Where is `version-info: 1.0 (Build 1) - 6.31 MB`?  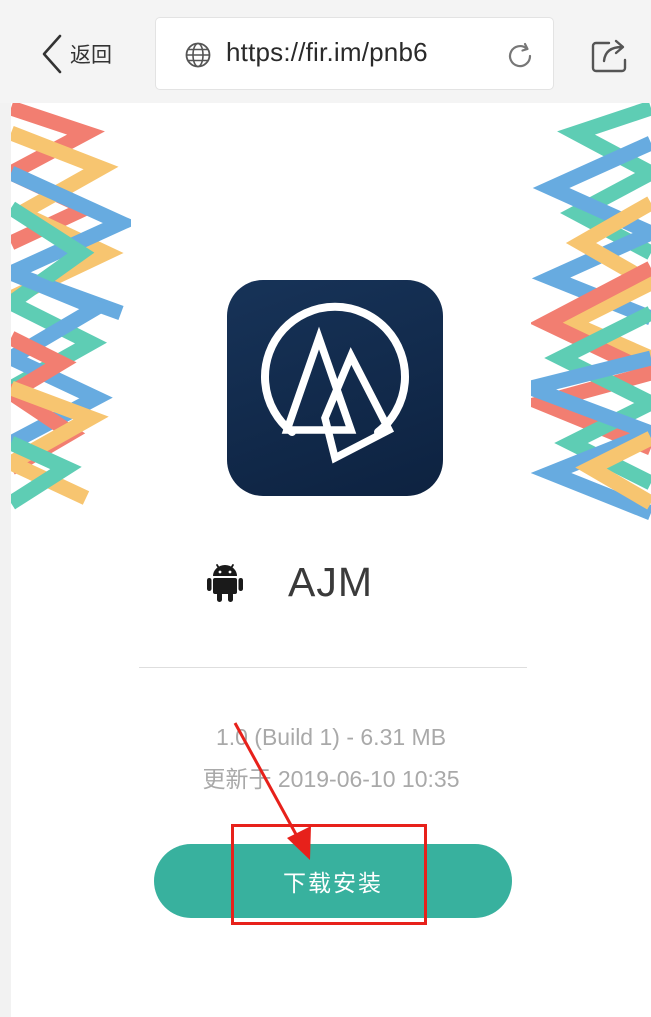
version-info: 1.0 (Build 1) - 6.31 MB is located at coordinates (331, 737).